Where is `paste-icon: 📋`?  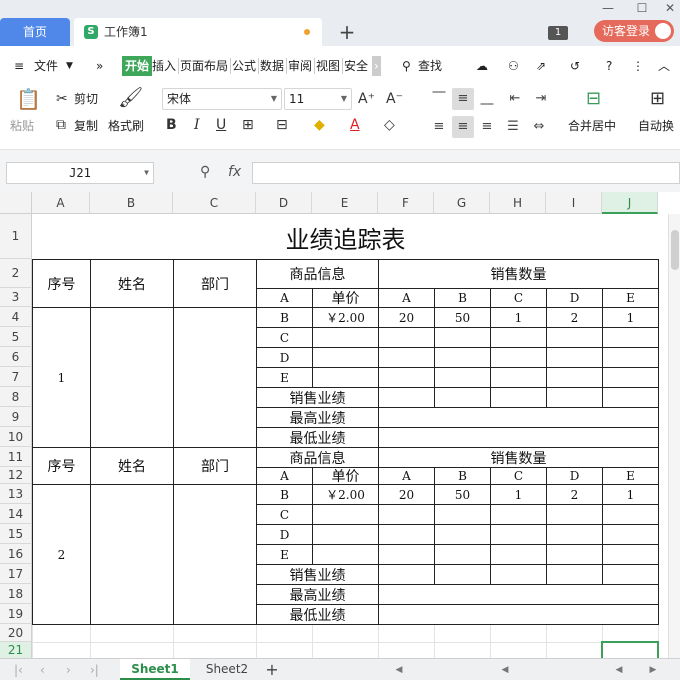
paste-icon: 📋 is located at coordinates (28, 99).